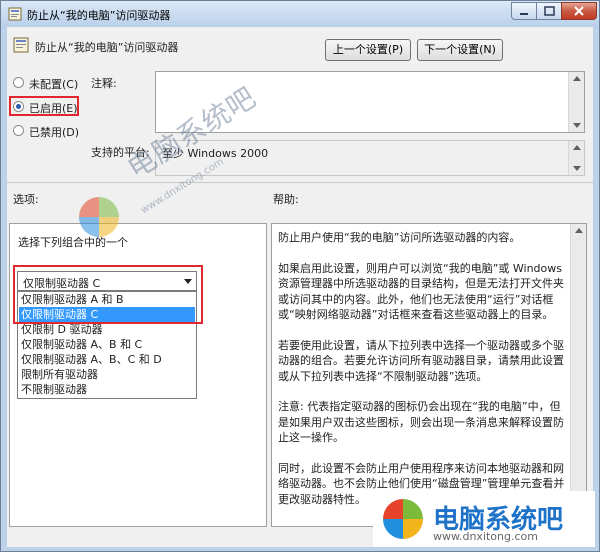 This screenshot has width=600, height=552. I want to click on dropdown-item: 仅限制驱动器 A、B、C 和 D, so click(91, 360).